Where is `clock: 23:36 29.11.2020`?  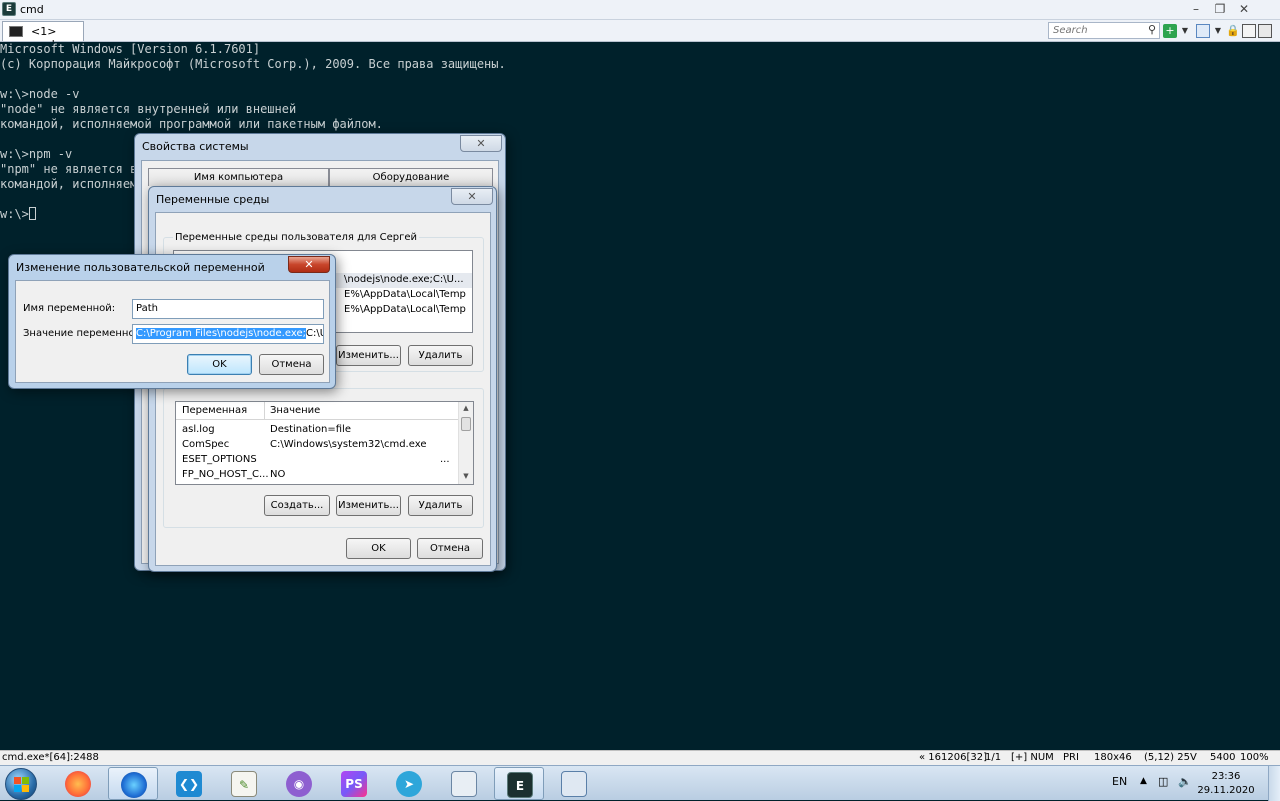 clock: 23:36 29.11.2020 is located at coordinates (1226, 784).